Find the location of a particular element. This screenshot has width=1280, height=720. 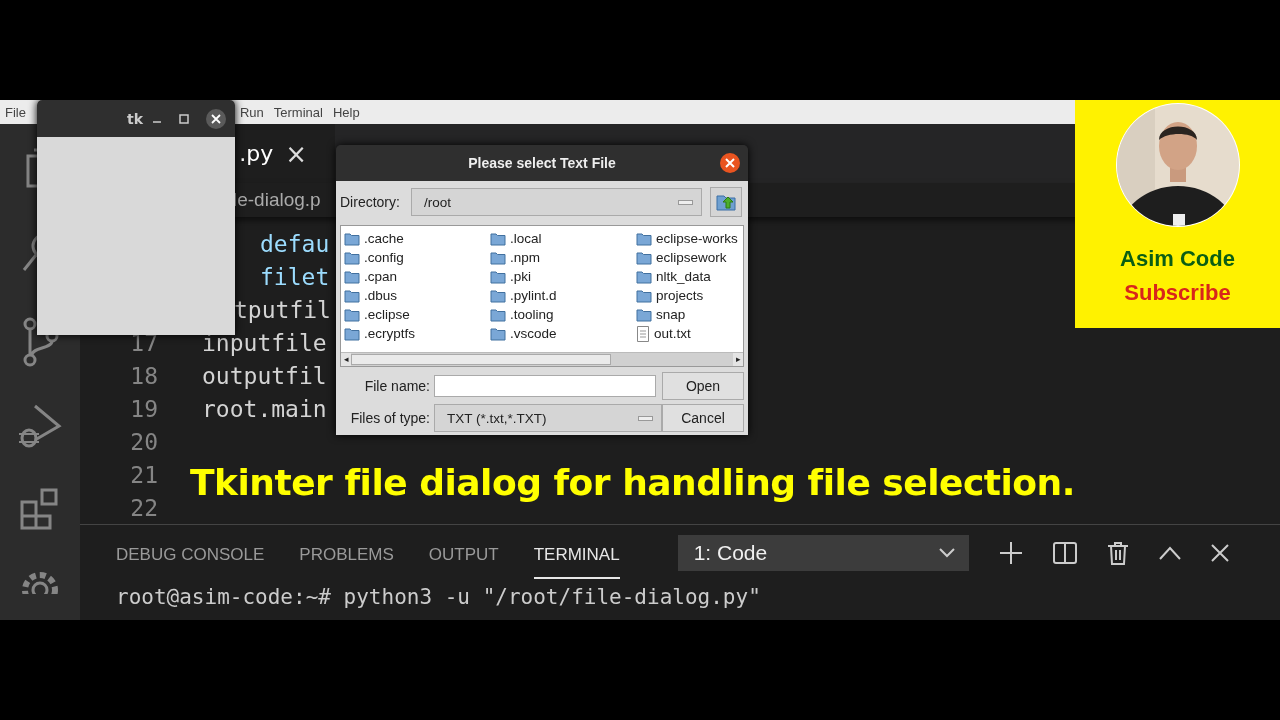

file-list-item: .cpan is located at coordinates (417, 276).